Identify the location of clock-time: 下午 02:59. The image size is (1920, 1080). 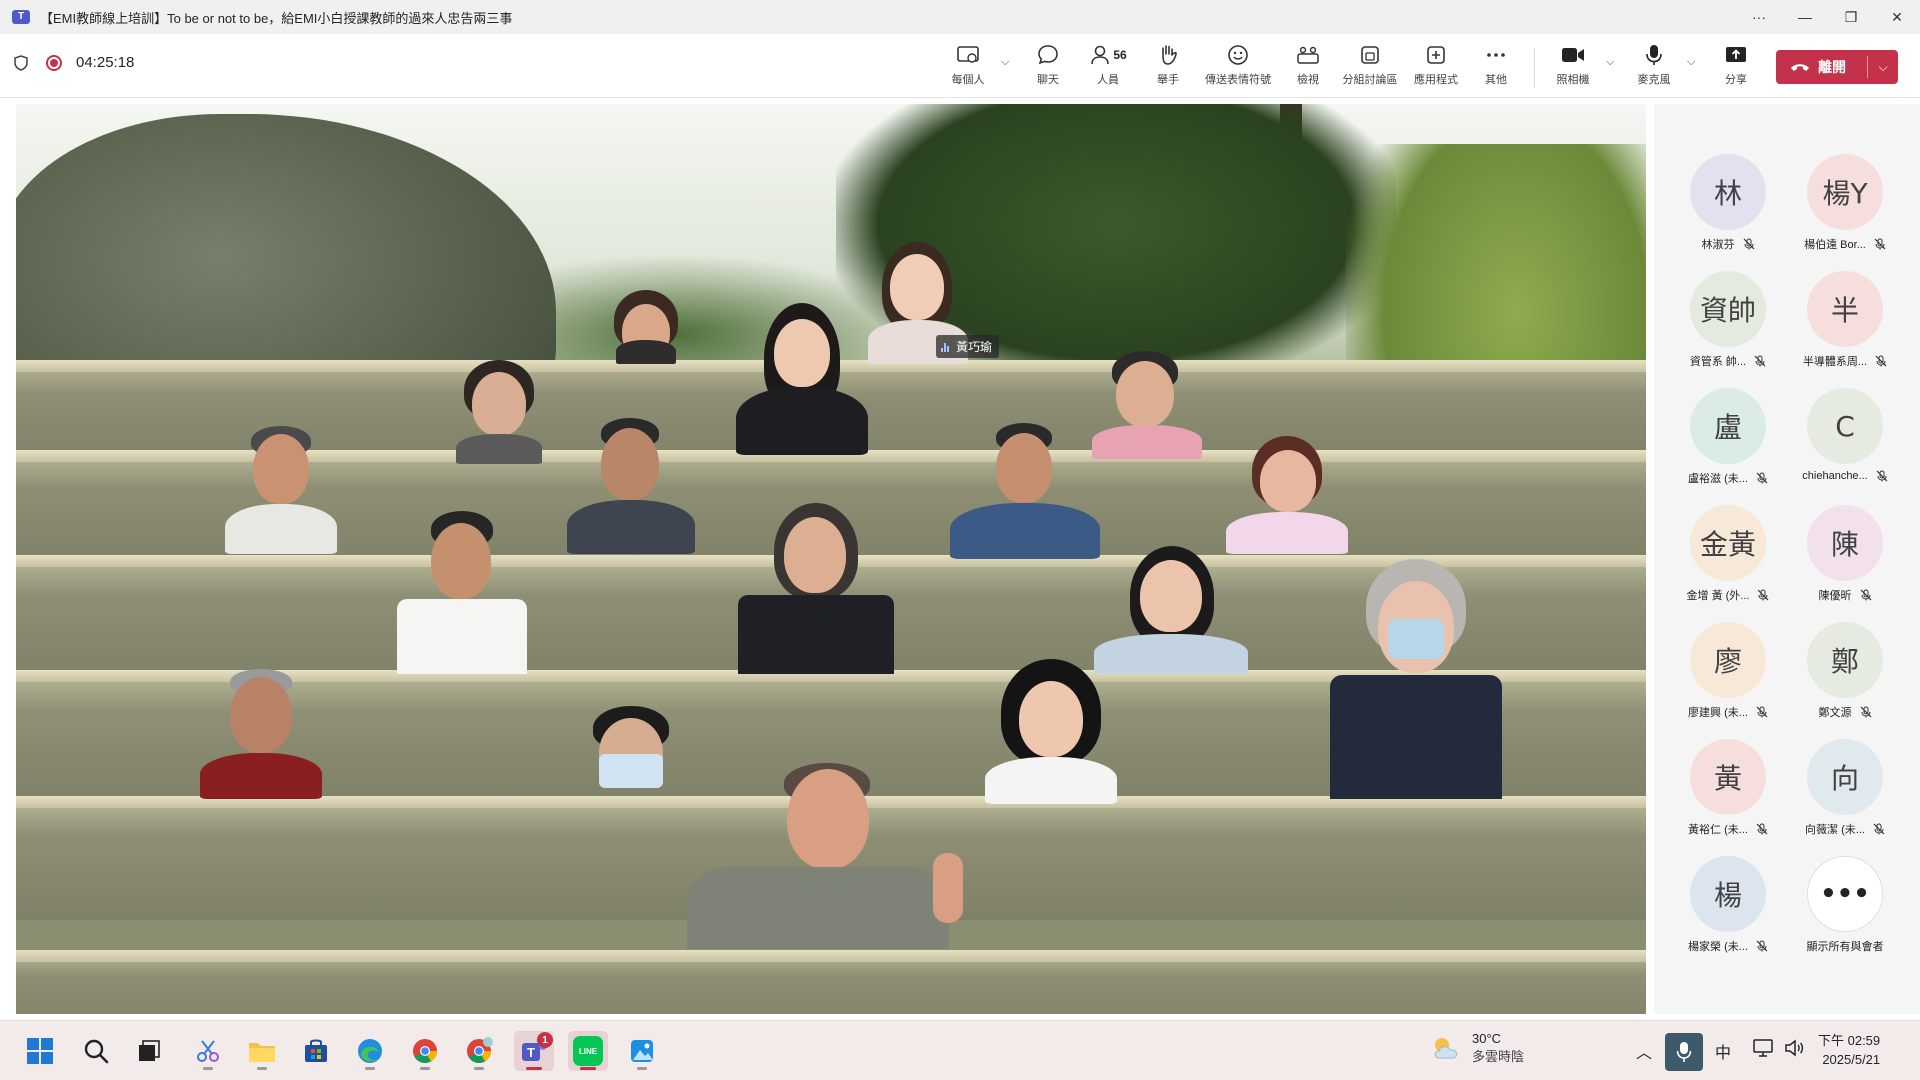
(1849, 1040).